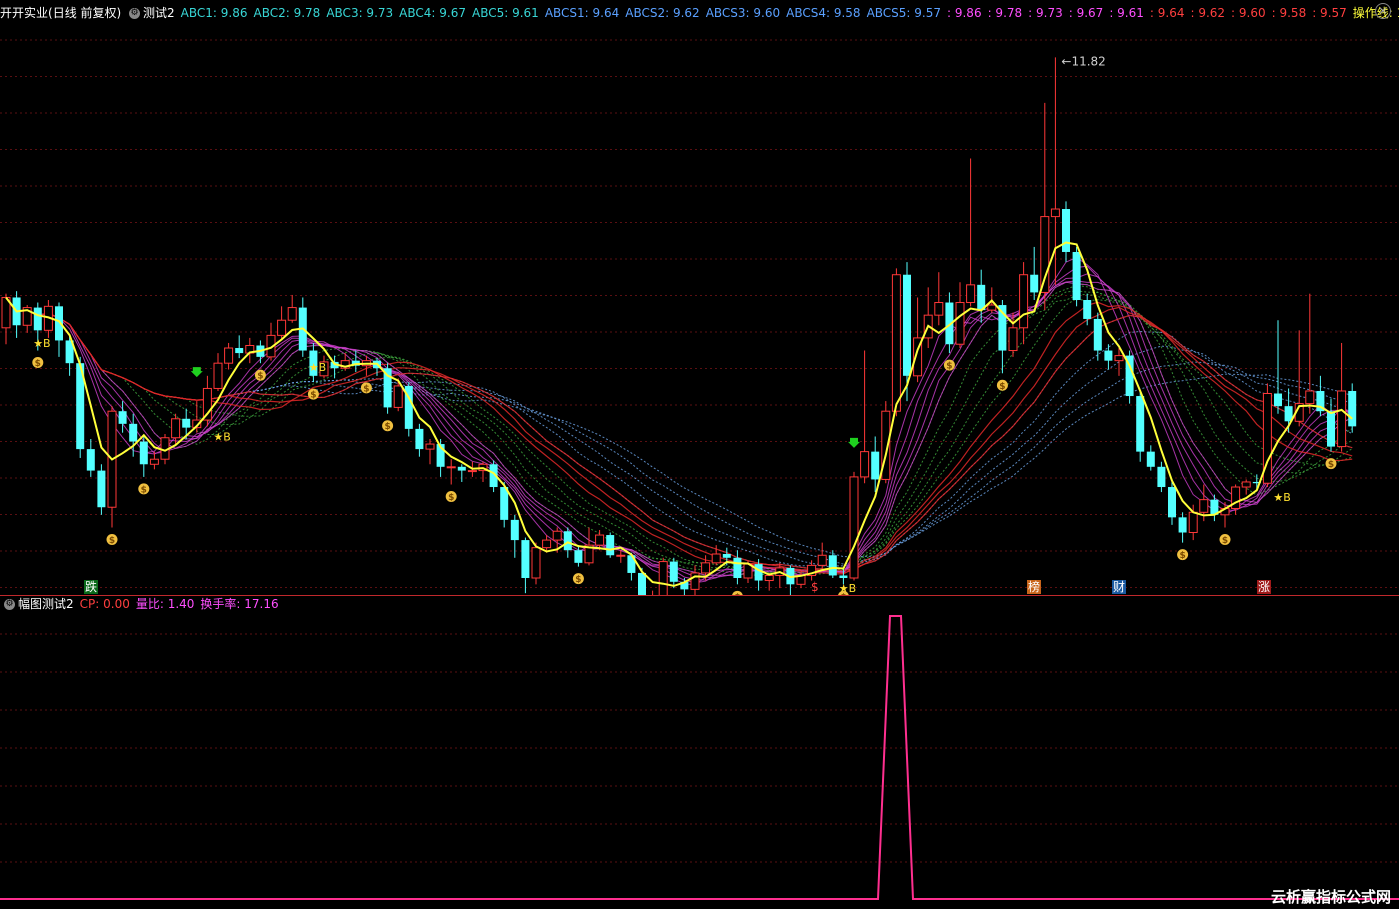  What do you see at coordinates (964, 13) in the screenshot?
I see `indicator-value-10: : 9.86` at bounding box center [964, 13].